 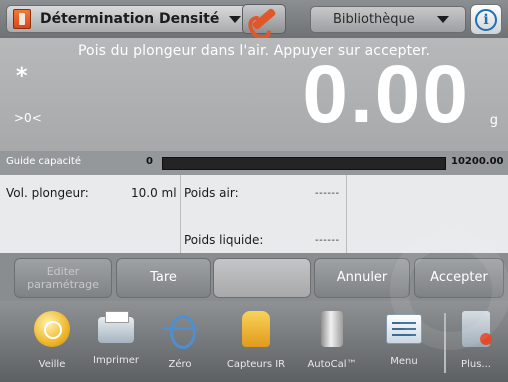 What do you see at coordinates (52, 329) in the screenshot?
I see `power-icon` at bounding box center [52, 329].